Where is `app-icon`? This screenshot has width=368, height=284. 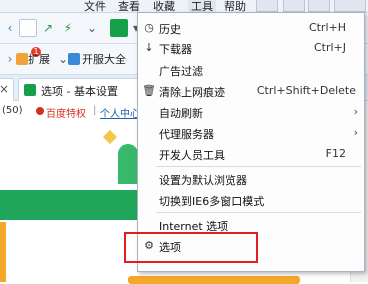
app-icon is located at coordinates (74, 59).